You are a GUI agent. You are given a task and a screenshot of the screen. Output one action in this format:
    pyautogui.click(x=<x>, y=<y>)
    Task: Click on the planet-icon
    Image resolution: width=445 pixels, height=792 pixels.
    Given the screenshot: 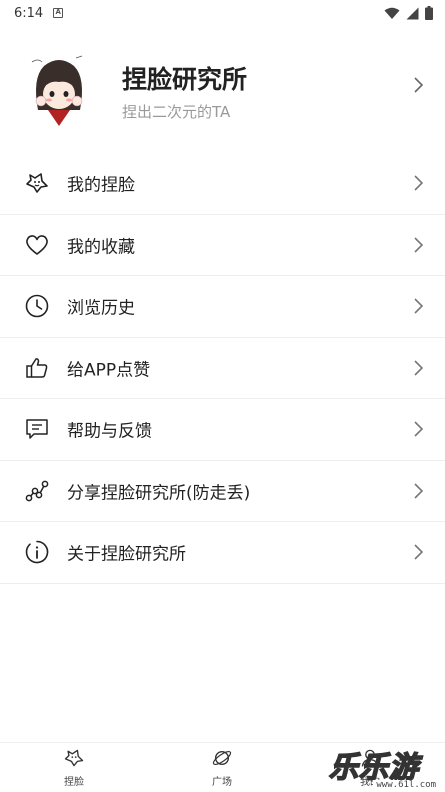 What is the action you would take?
    pyautogui.click(x=222, y=758)
    